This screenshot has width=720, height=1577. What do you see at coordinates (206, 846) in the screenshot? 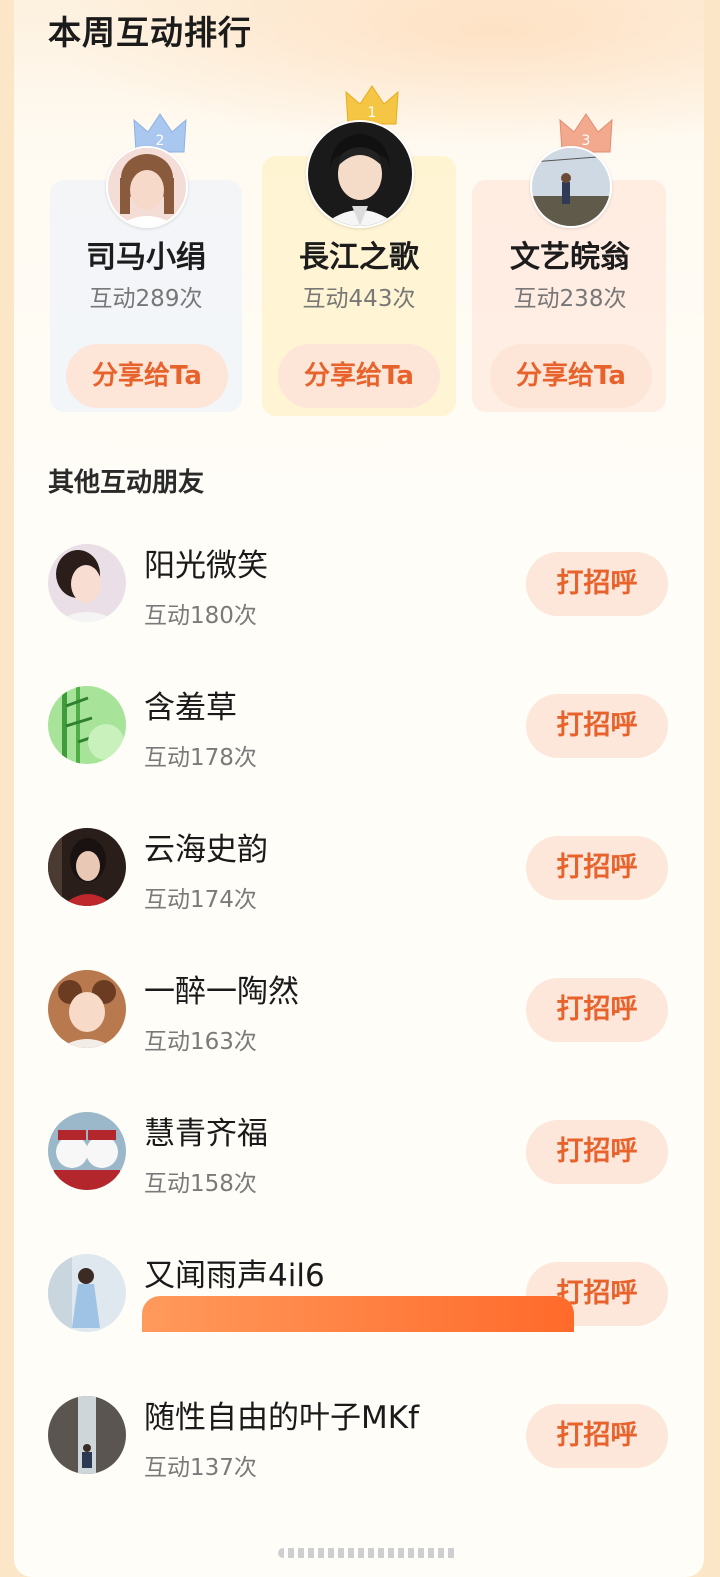
I see `friend-name: 云海史韵` at bounding box center [206, 846].